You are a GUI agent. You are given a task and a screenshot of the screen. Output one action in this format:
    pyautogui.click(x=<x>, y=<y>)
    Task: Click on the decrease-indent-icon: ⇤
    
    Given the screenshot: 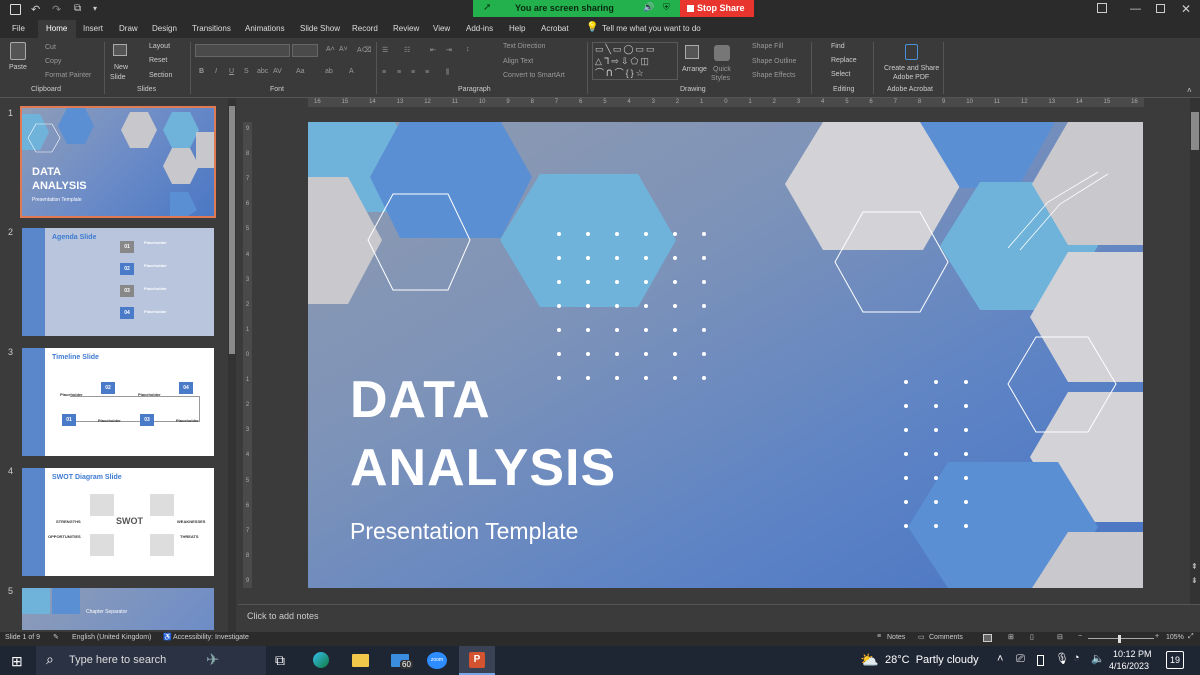 What is the action you would take?
    pyautogui.click(x=433, y=50)
    